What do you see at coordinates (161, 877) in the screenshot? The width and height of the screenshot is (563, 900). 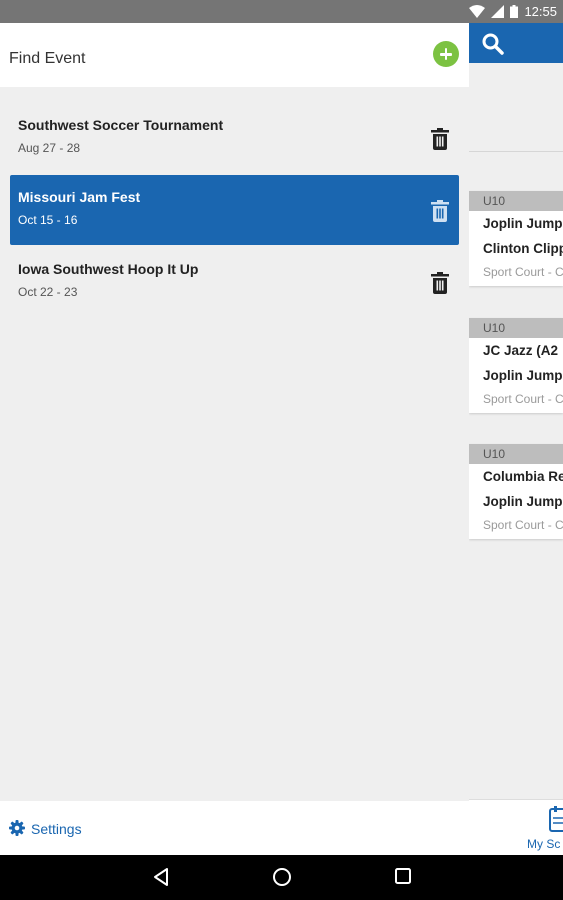 I see `back-icon` at bounding box center [161, 877].